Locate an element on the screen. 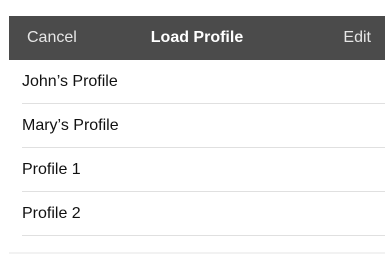 The height and width of the screenshot is (254, 385). page-title: Load Profile is located at coordinates (197, 37).